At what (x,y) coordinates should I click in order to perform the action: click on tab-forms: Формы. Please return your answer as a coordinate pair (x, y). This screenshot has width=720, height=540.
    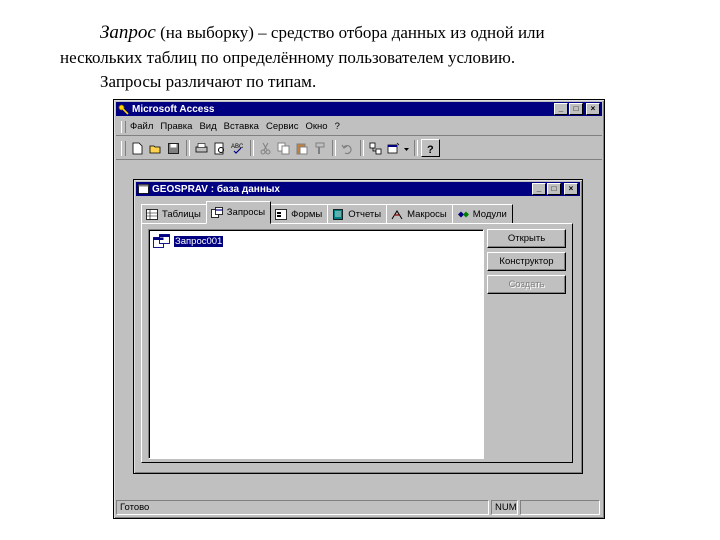
    Looking at the image, I should click on (299, 214).